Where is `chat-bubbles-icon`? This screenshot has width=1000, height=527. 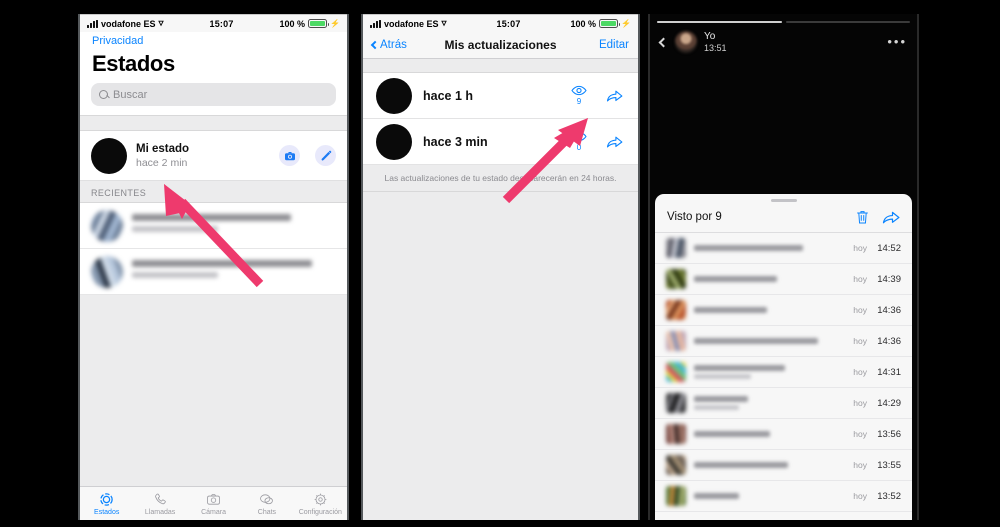
chat-bubbles-icon is located at coordinates (267, 499).